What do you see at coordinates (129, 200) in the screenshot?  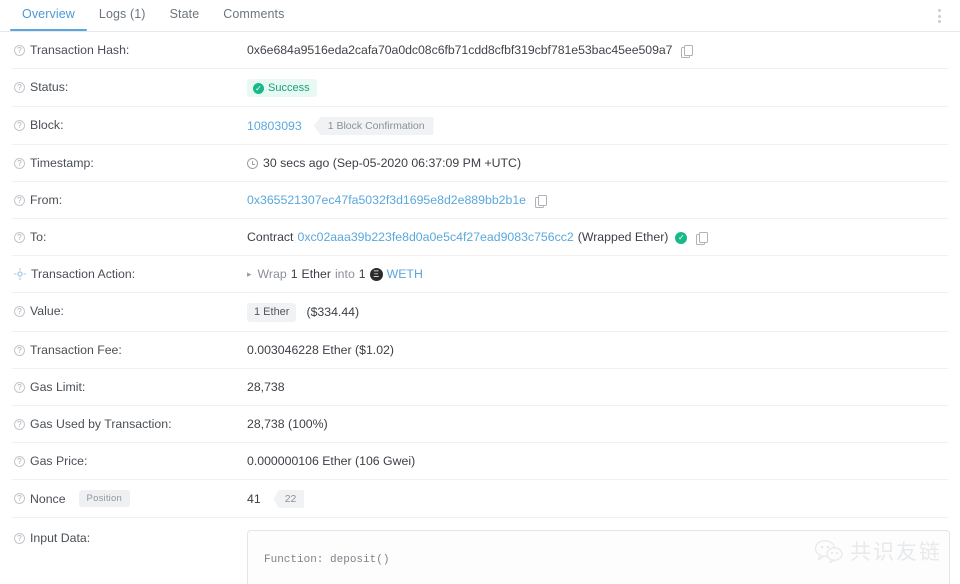 I see `label-from: ? From:` at bounding box center [129, 200].